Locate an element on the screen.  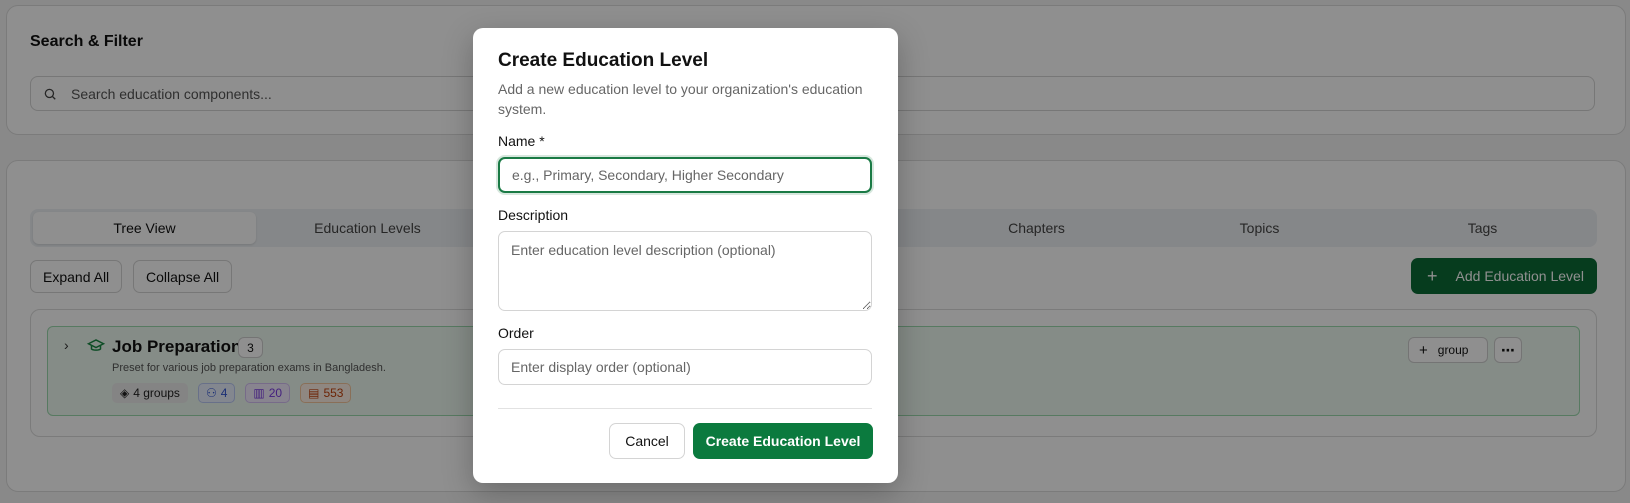
description-label: Description is located at coordinates (533, 215).